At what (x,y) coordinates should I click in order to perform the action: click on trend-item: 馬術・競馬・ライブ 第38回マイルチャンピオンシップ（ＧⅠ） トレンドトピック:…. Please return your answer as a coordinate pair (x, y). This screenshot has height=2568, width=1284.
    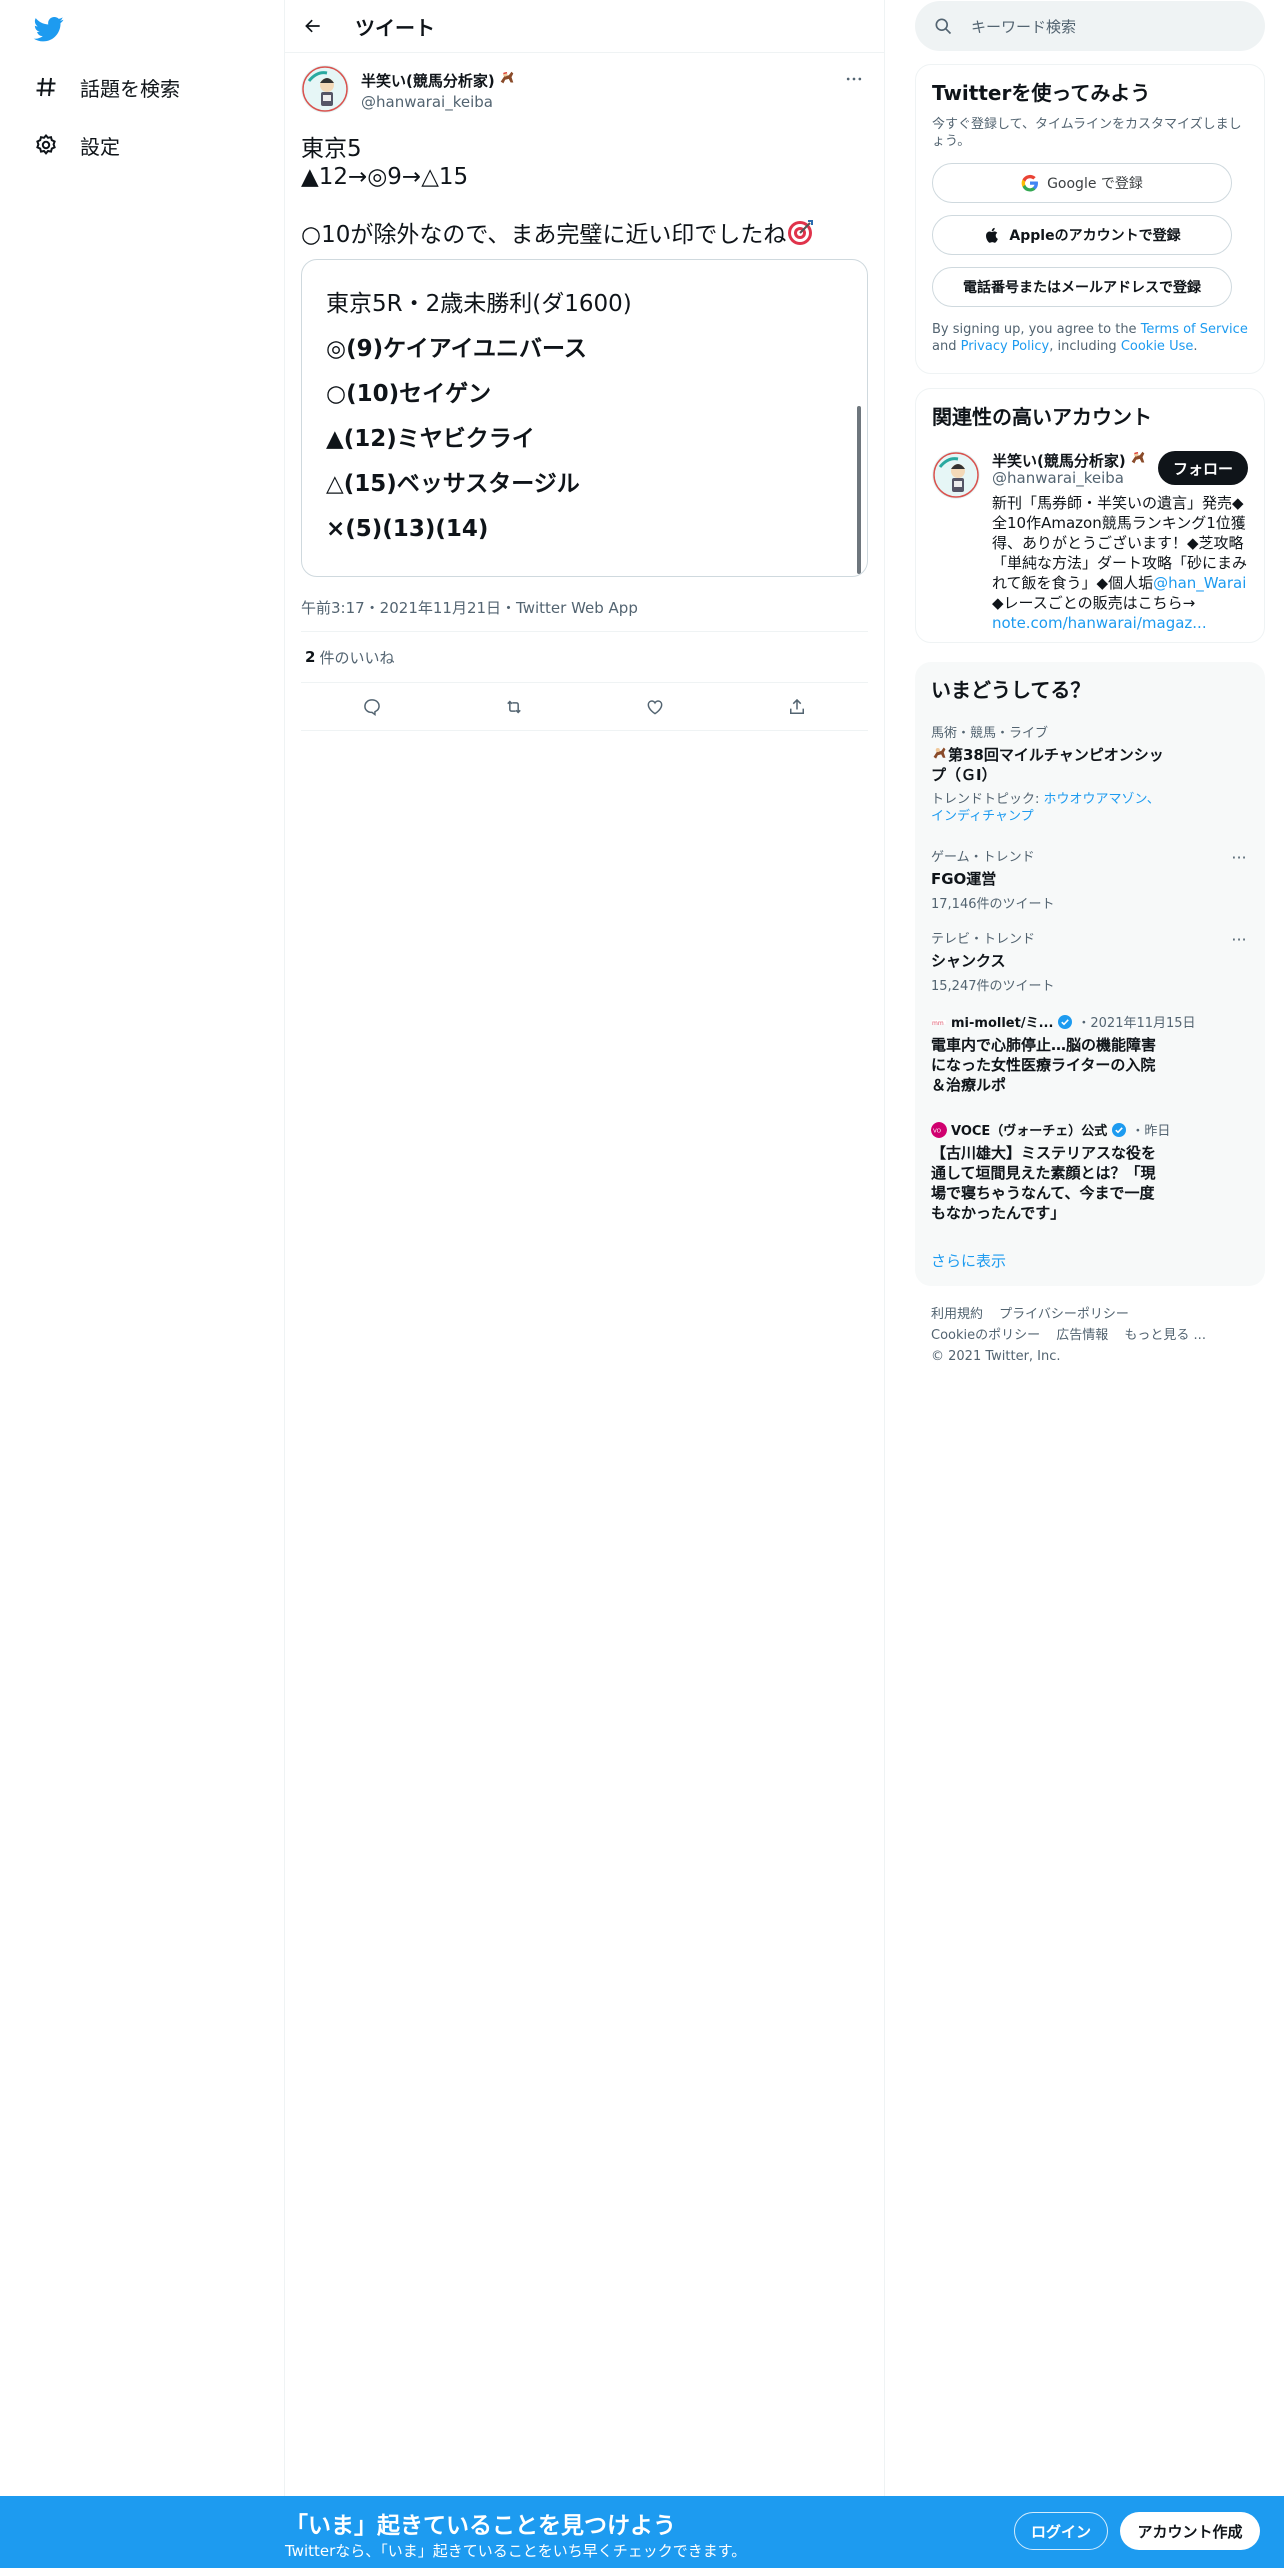
    Looking at the image, I should click on (1081, 773).